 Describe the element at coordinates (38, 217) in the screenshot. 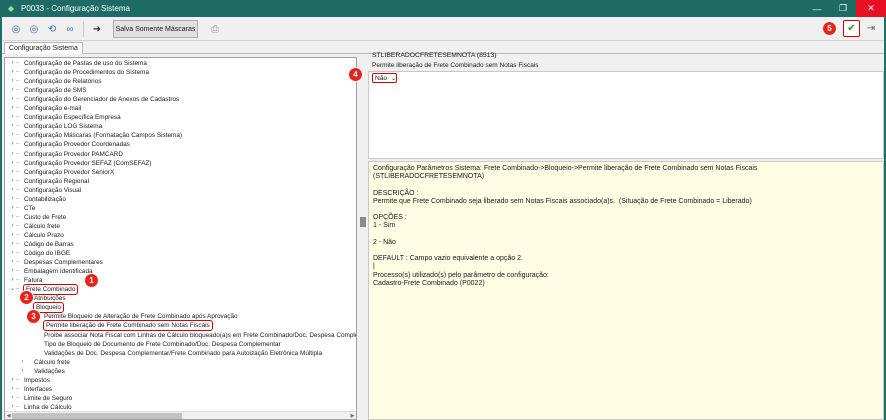

I see `tree-item: › – Custo de Frete` at that location.